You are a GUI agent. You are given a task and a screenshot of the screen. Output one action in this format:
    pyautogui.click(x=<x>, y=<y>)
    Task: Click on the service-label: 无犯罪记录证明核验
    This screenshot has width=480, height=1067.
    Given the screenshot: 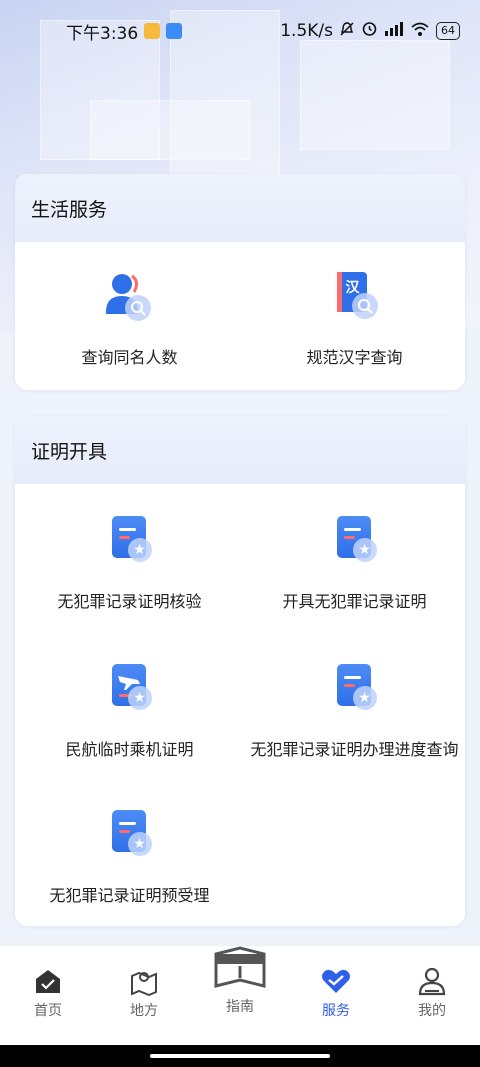 What is the action you would take?
    pyautogui.click(x=129, y=601)
    